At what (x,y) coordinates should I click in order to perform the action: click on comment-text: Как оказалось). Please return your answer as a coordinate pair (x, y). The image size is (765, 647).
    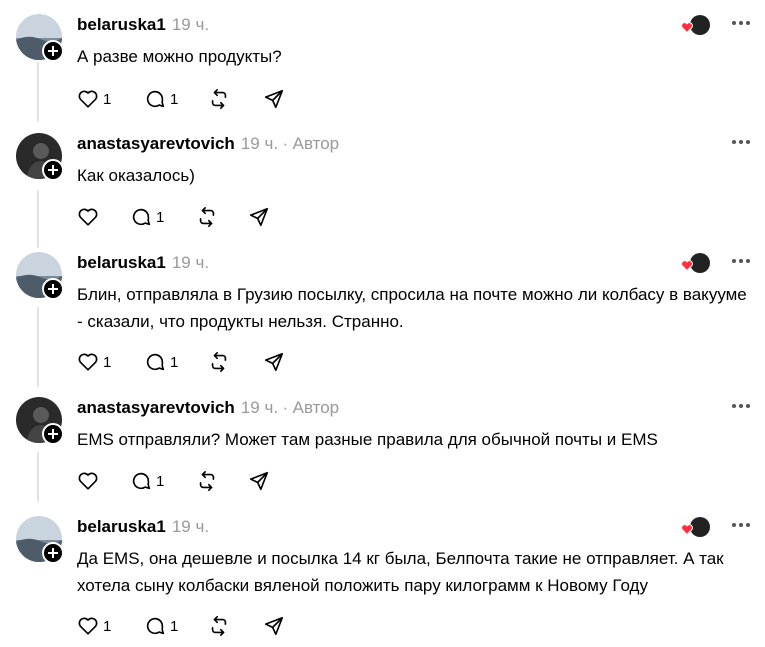
    Looking at the image, I should click on (136, 175).